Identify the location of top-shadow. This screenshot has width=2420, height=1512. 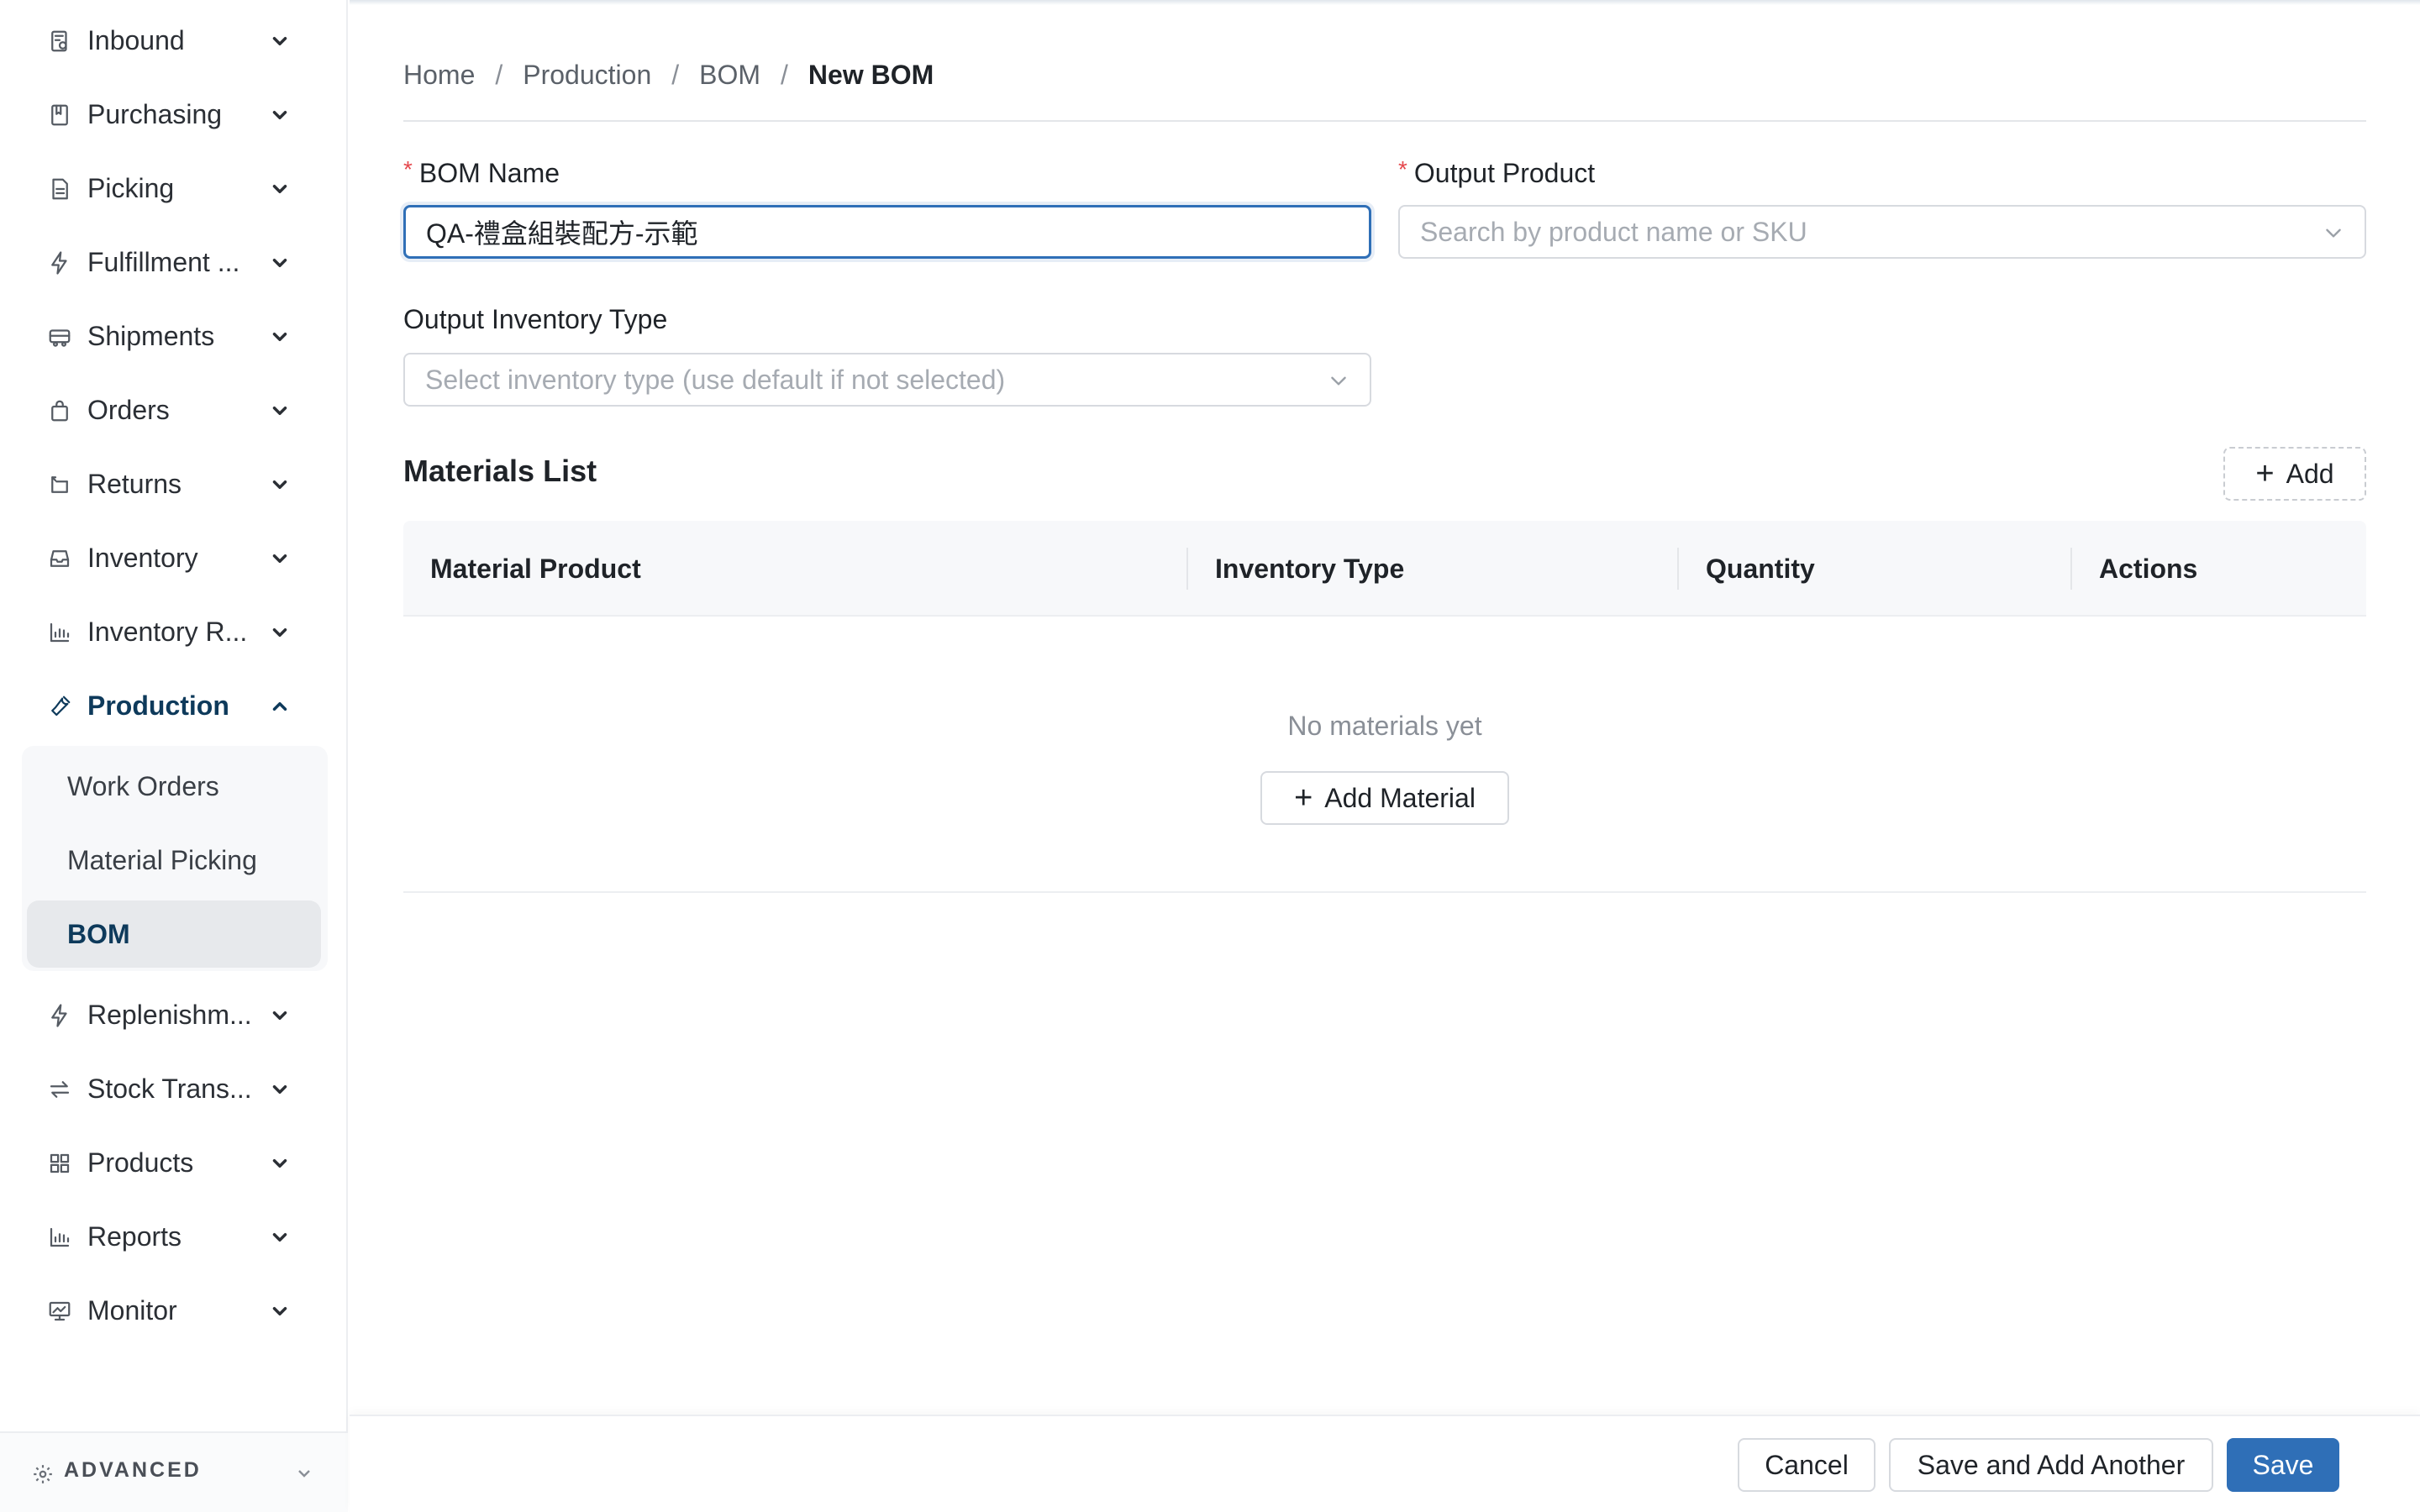
(1385, 2).